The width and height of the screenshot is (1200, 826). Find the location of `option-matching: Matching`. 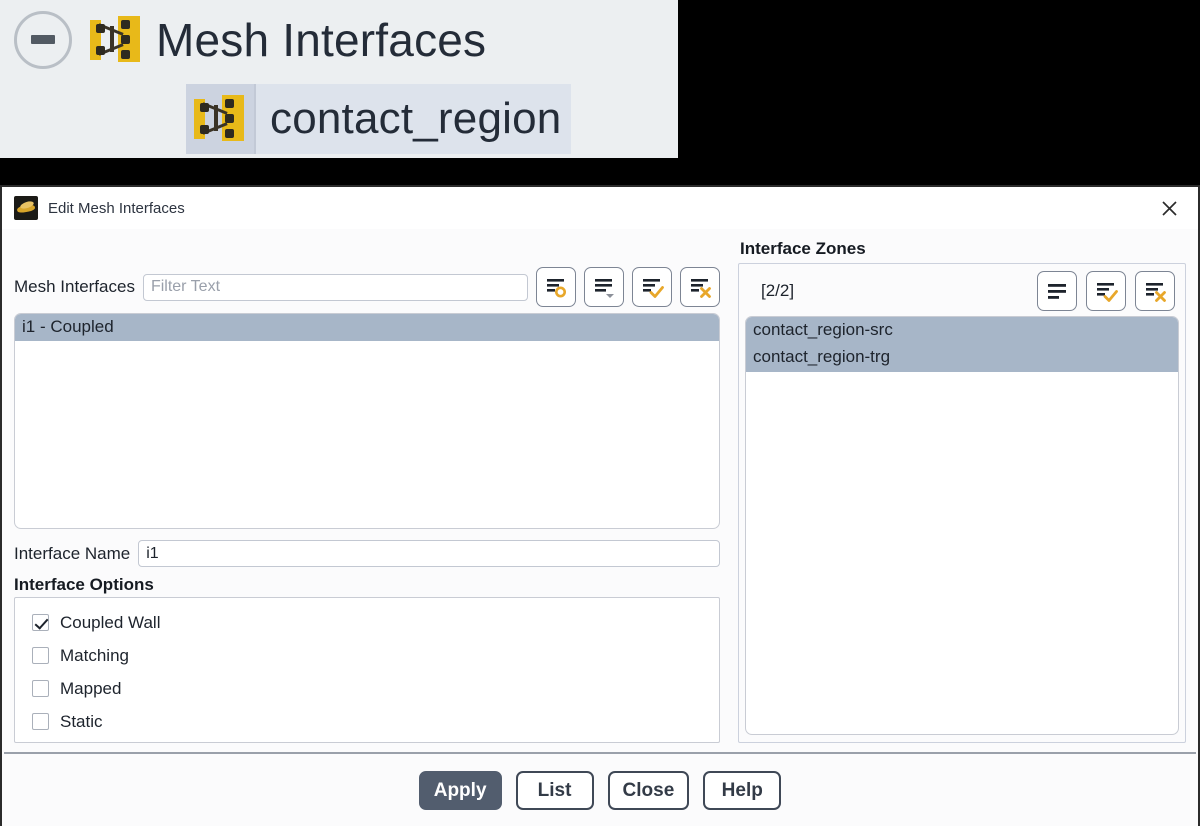

option-matching: Matching is located at coordinates (367, 655).